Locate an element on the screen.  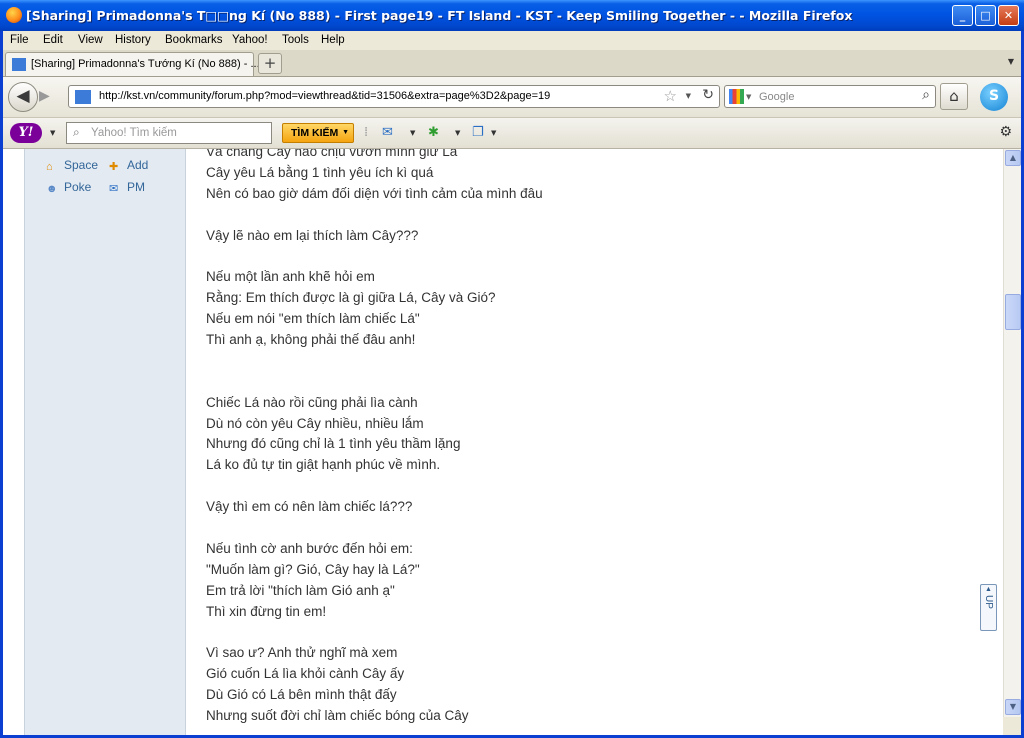
firefox-icon is located at coordinates (14, 15).